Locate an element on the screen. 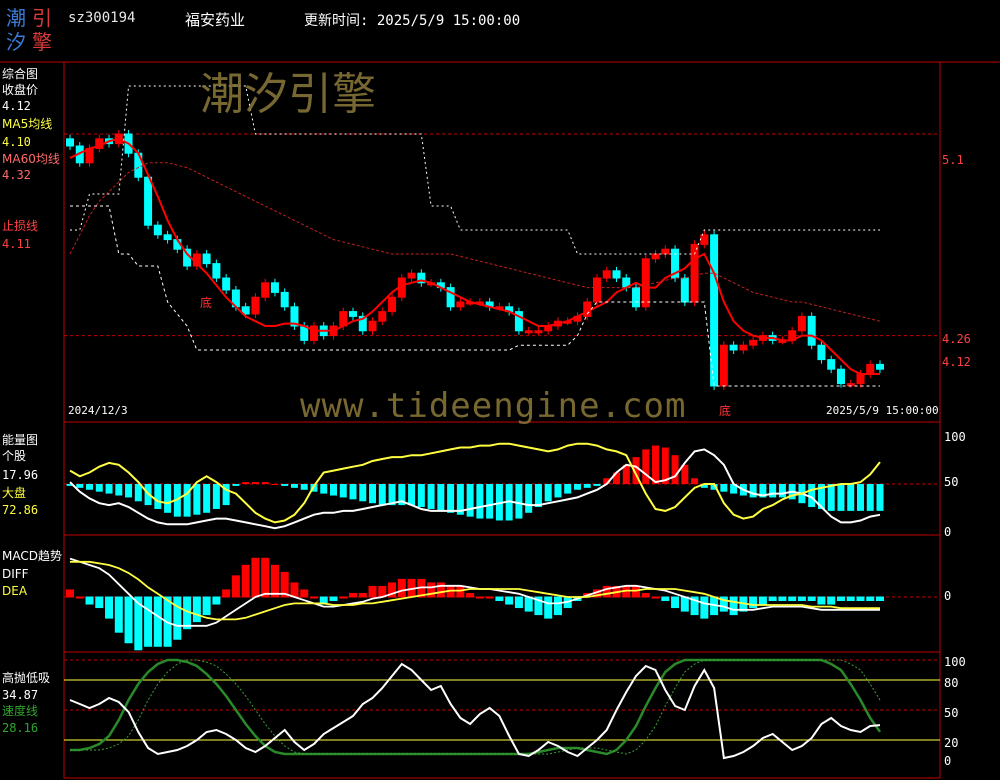  speed-value: 28.16 is located at coordinates (20, 728).